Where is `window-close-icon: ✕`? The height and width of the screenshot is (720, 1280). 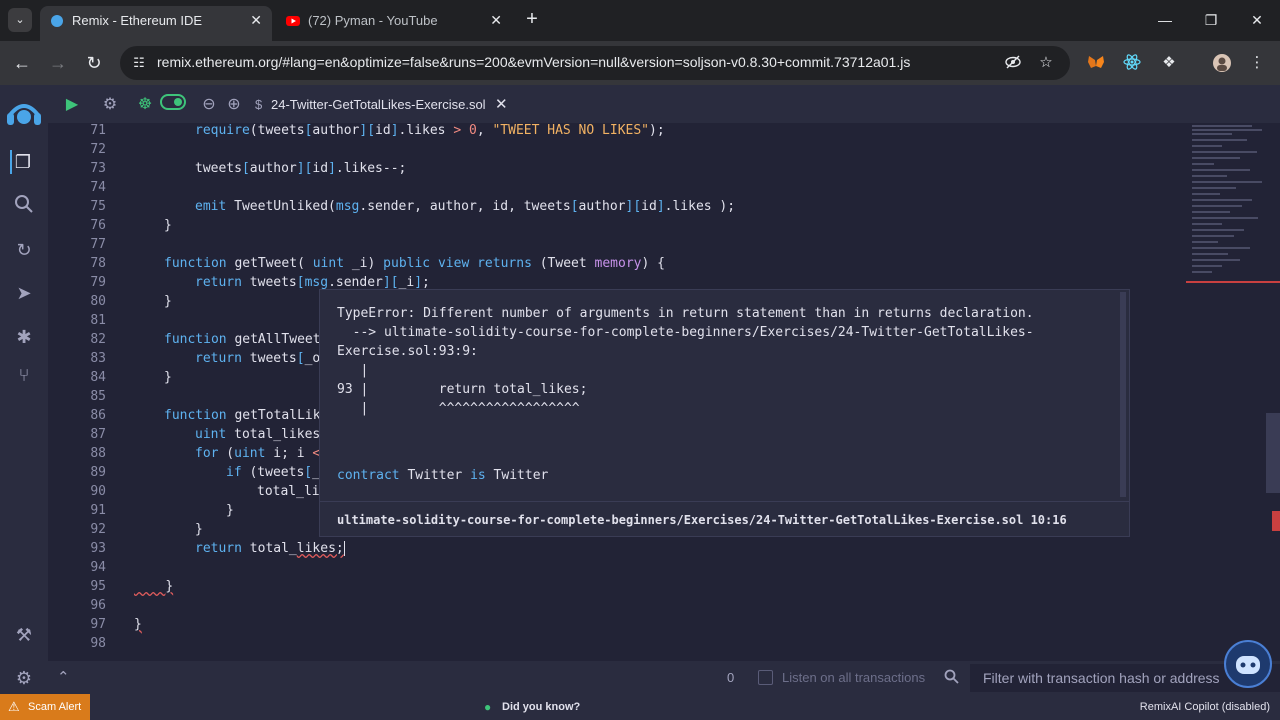 window-close-icon: ✕ is located at coordinates (1257, 20).